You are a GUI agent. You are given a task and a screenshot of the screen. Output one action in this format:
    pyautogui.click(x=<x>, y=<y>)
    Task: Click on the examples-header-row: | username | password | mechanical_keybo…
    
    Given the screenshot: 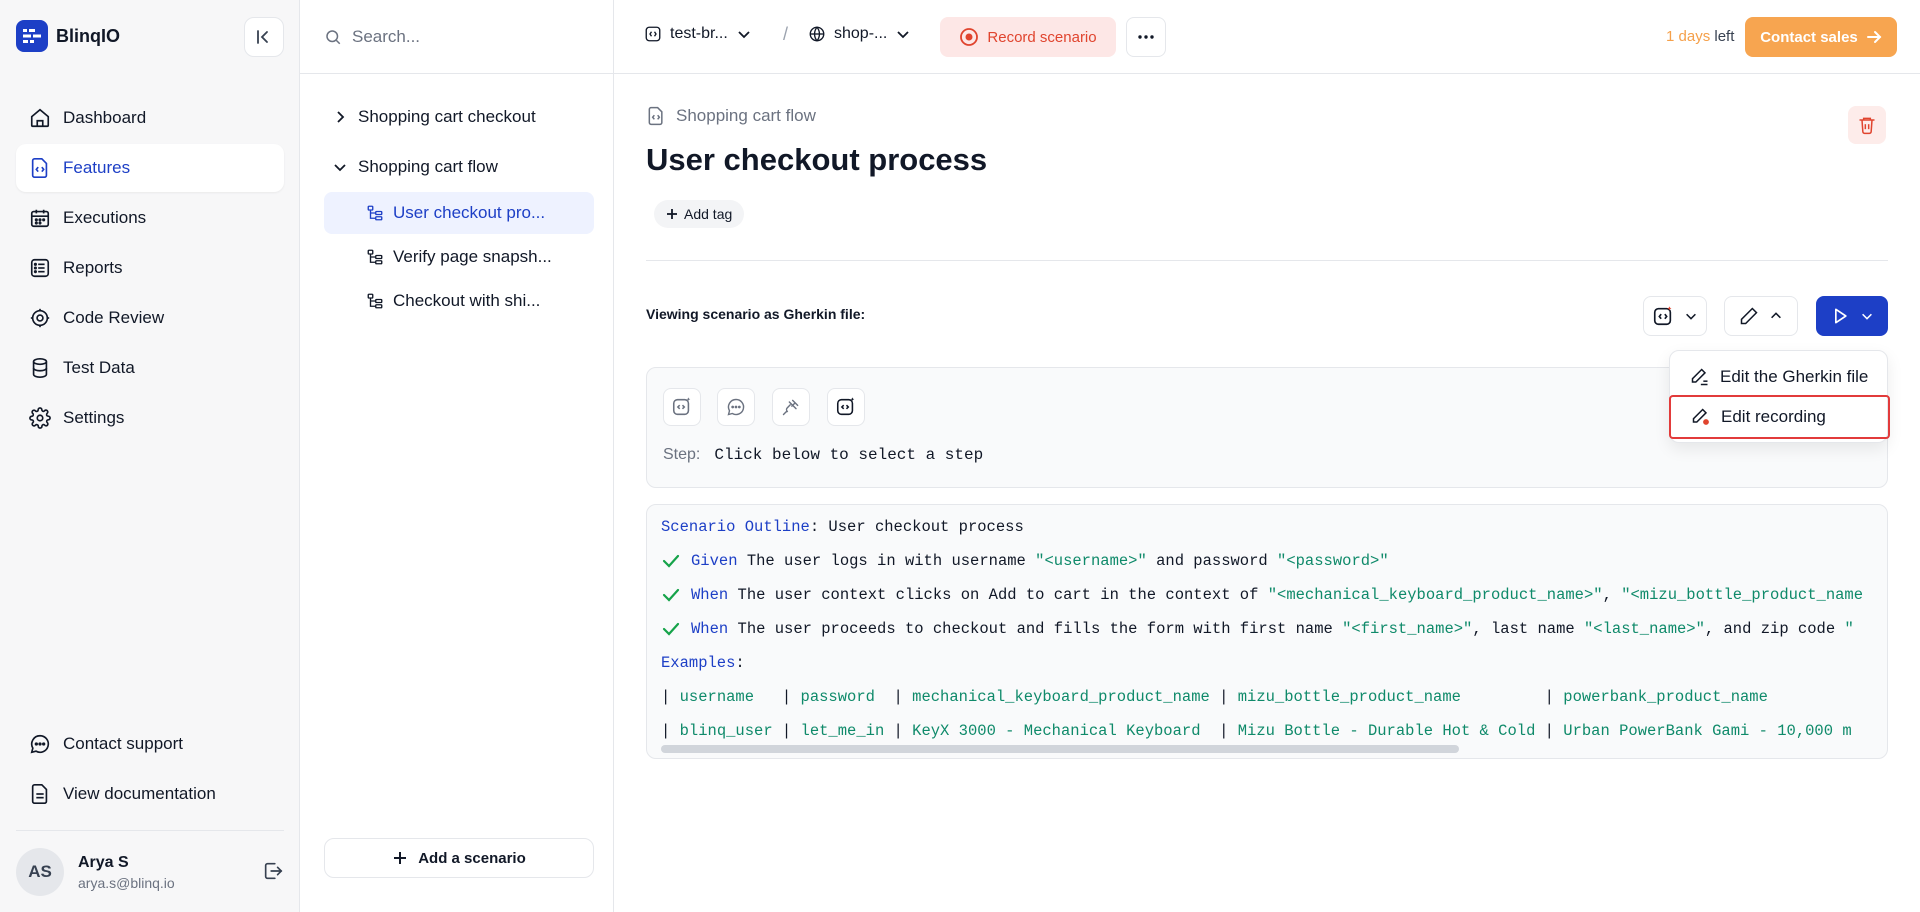 What is the action you would take?
    pyautogui.click(x=1214, y=697)
    